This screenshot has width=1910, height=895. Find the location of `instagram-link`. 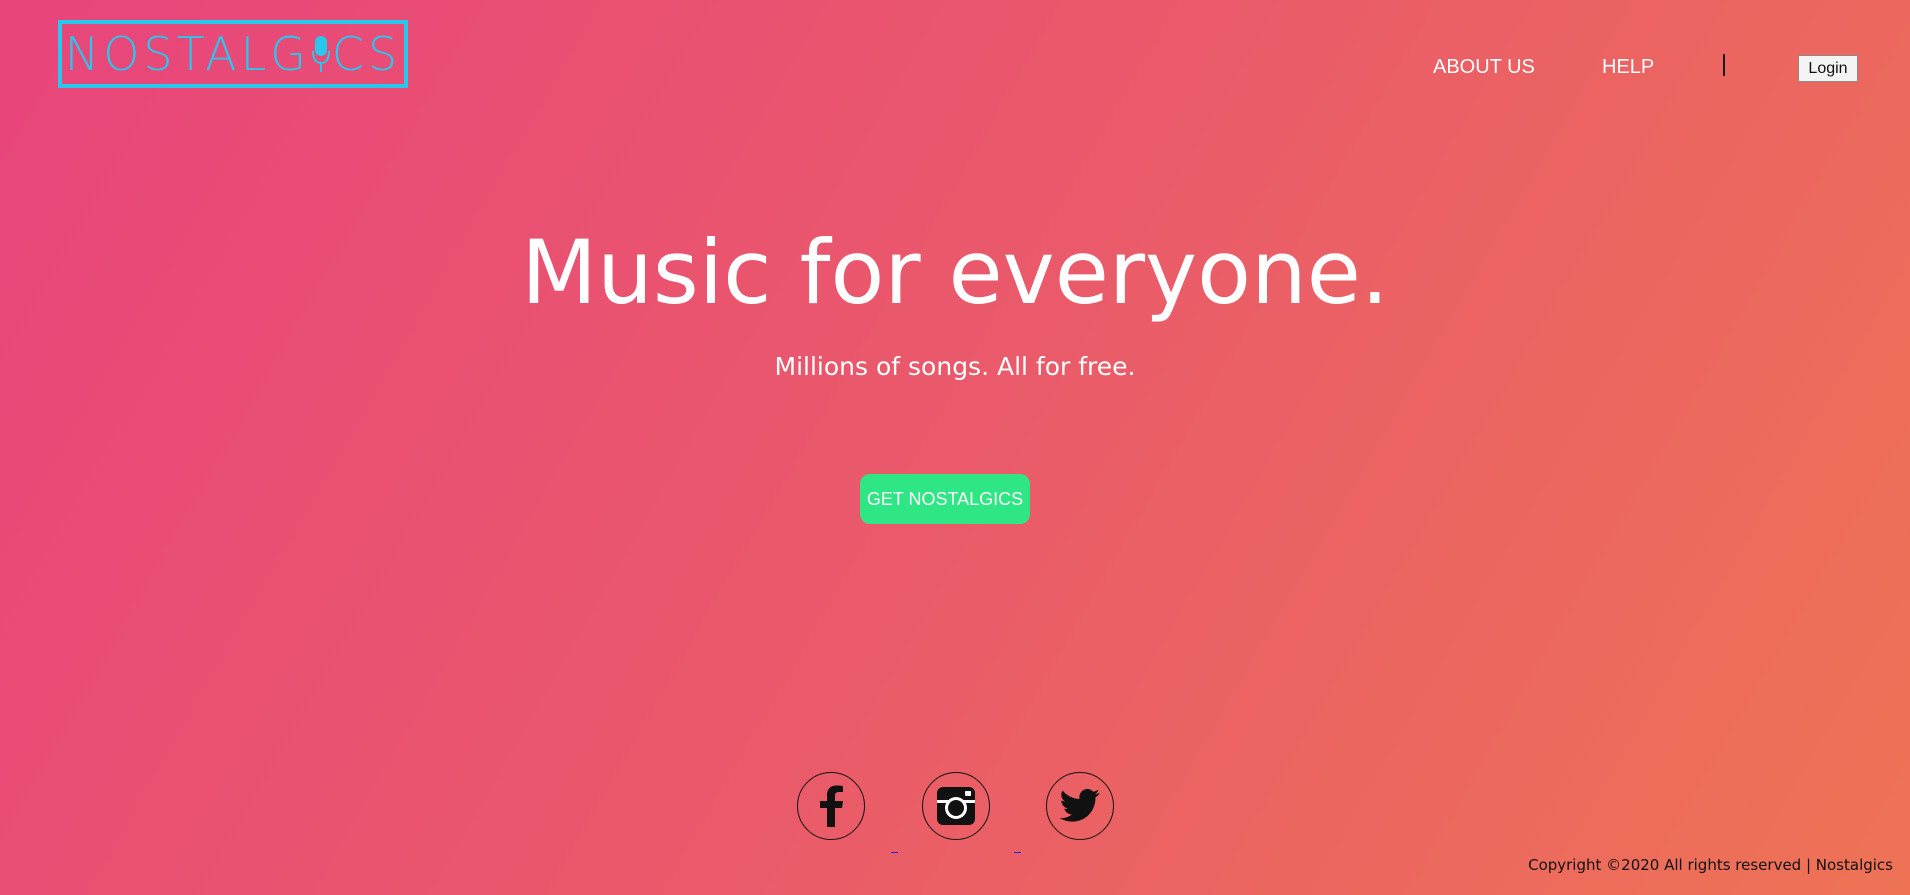

instagram-link is located at coordinates (956, 806).